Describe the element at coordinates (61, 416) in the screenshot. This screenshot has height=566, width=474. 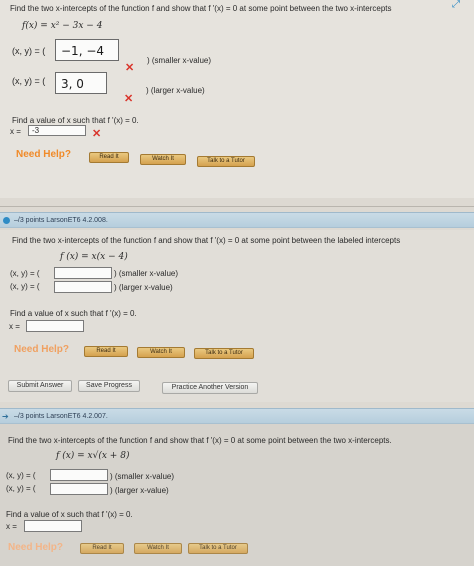
I see `points-label: –/3 points LarsonET6 4.2.007.` at that location.